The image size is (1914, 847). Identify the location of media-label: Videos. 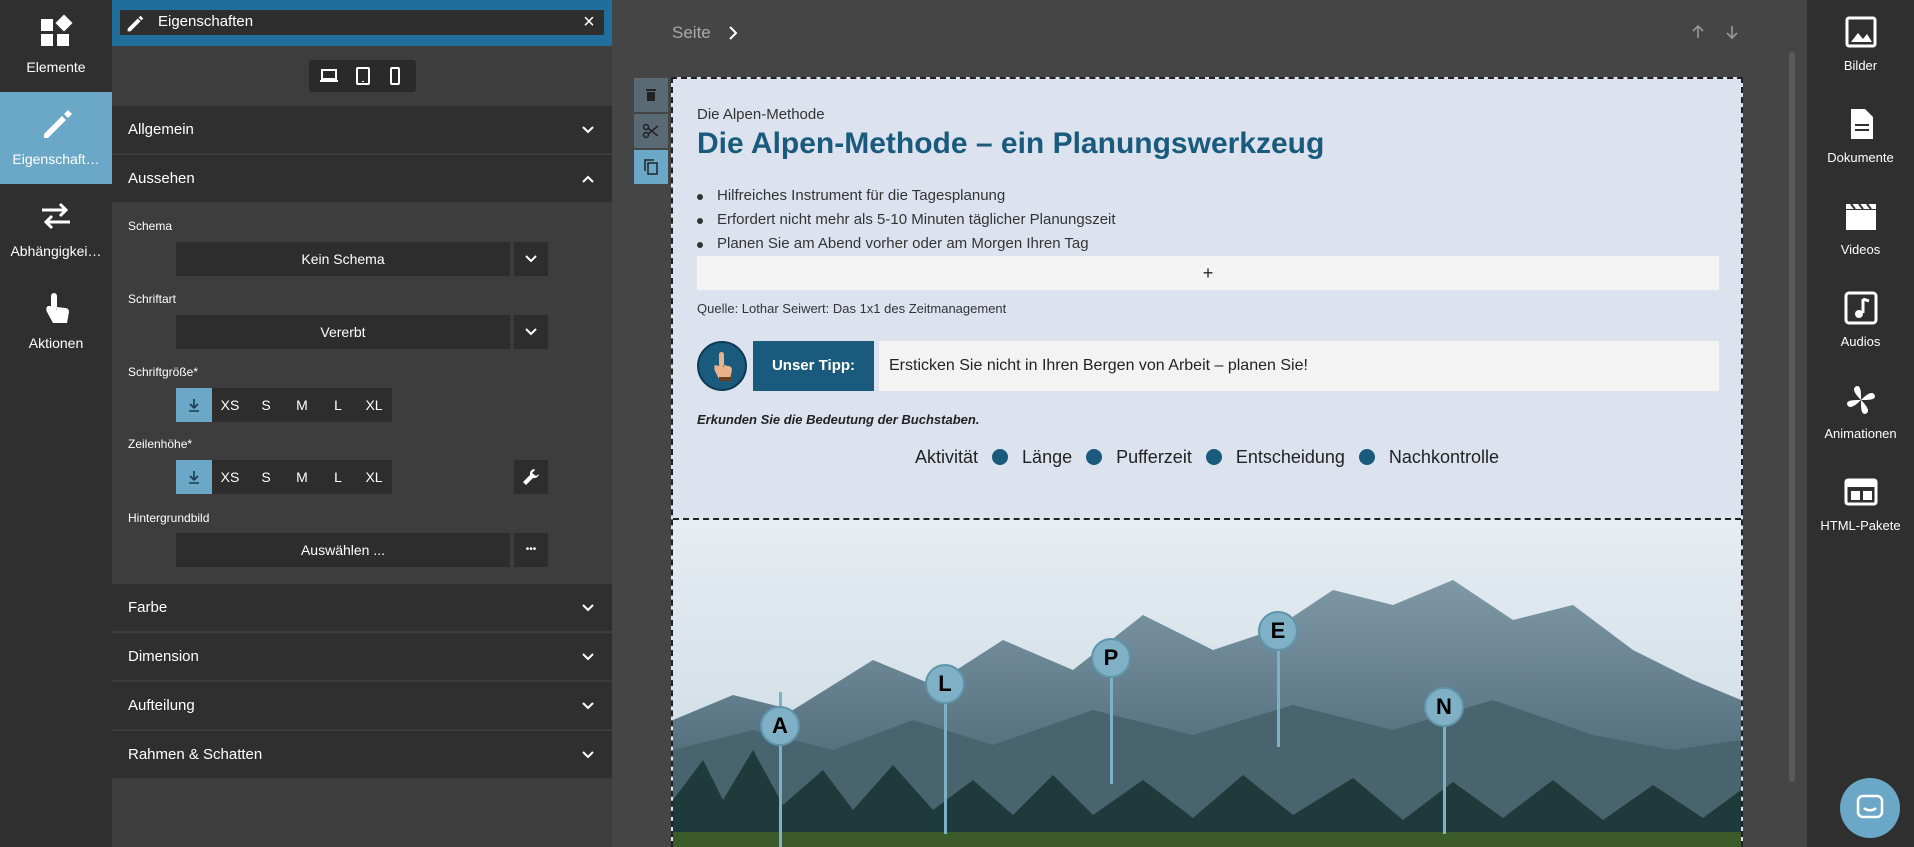
(1860, 249).